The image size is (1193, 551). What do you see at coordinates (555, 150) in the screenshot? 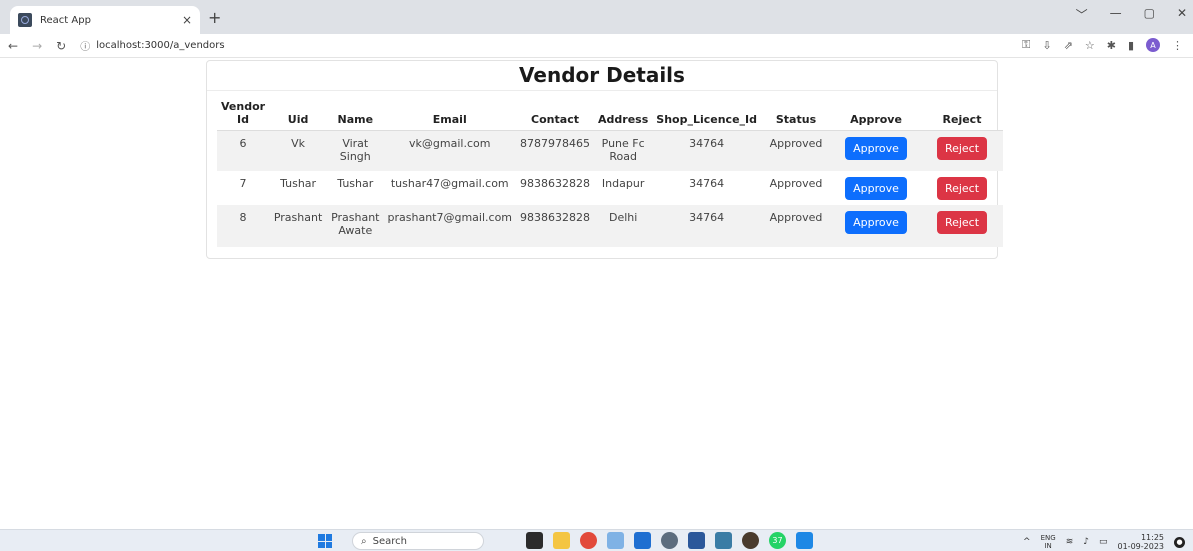
I see `cell-contact: 8787978465` at bounding box center [555, 150].